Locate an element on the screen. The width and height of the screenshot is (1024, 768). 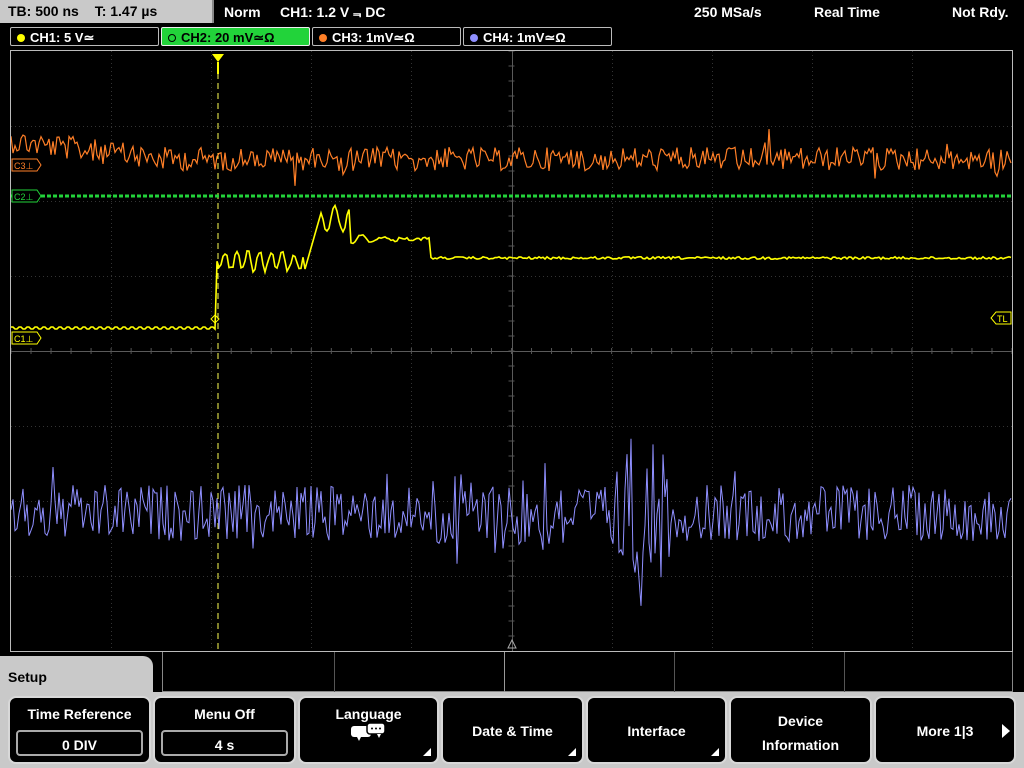
trigger-level-marker: TL is located at coordinates (1001, 318).